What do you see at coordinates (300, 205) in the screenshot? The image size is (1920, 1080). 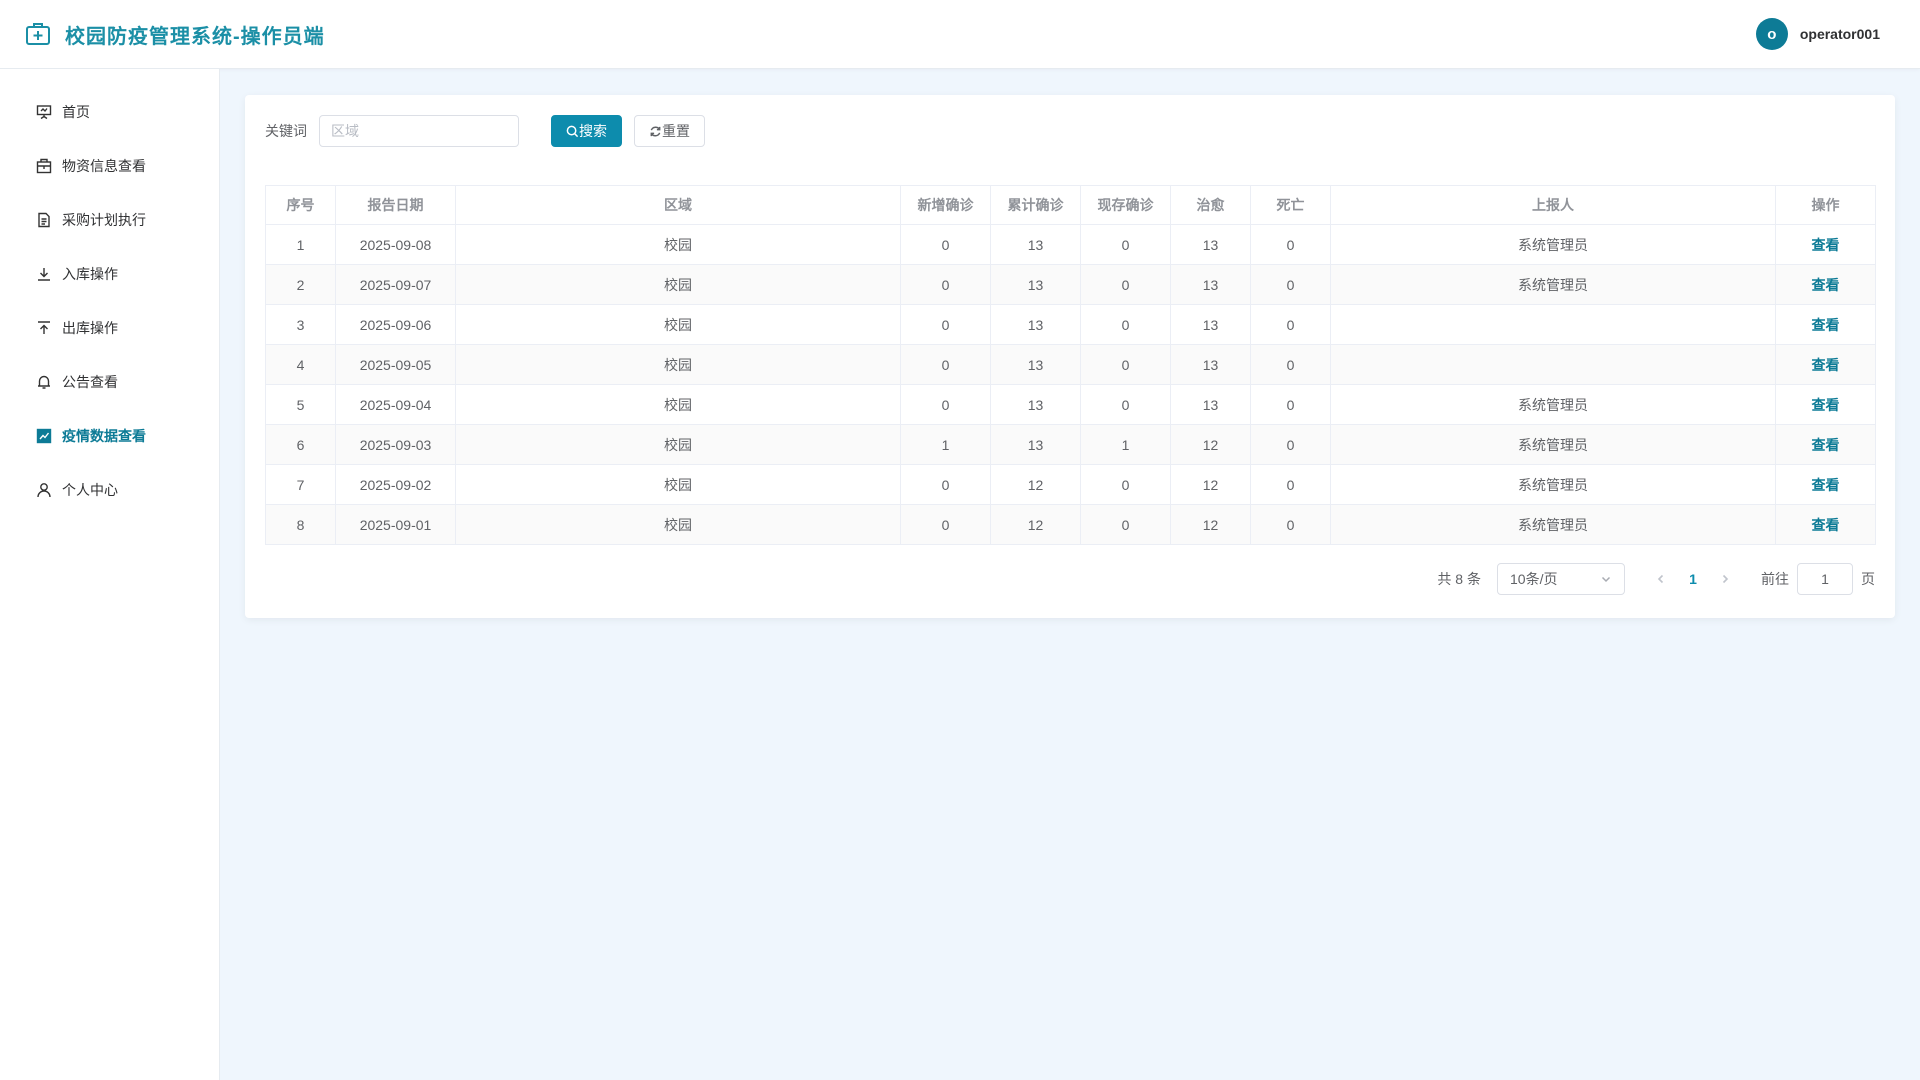 I see `column-header: 序号` at bounding box center [300, 205].